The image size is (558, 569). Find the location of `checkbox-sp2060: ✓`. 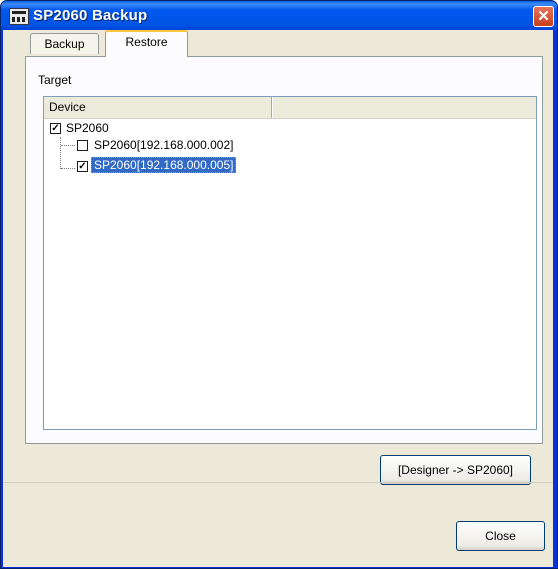

checkbox-sp2060: ✓ is located at coordinates (55, 128).